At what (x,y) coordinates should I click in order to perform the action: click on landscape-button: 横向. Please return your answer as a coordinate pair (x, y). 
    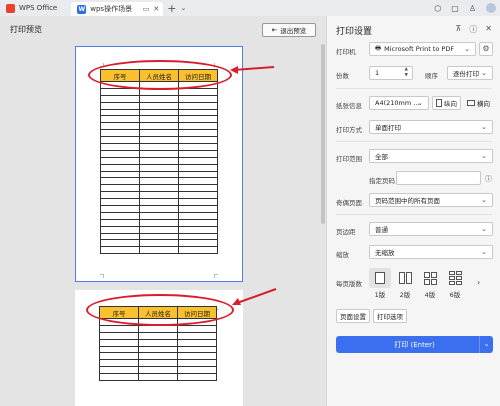
    Looking at the image, I should click on (478, 103).